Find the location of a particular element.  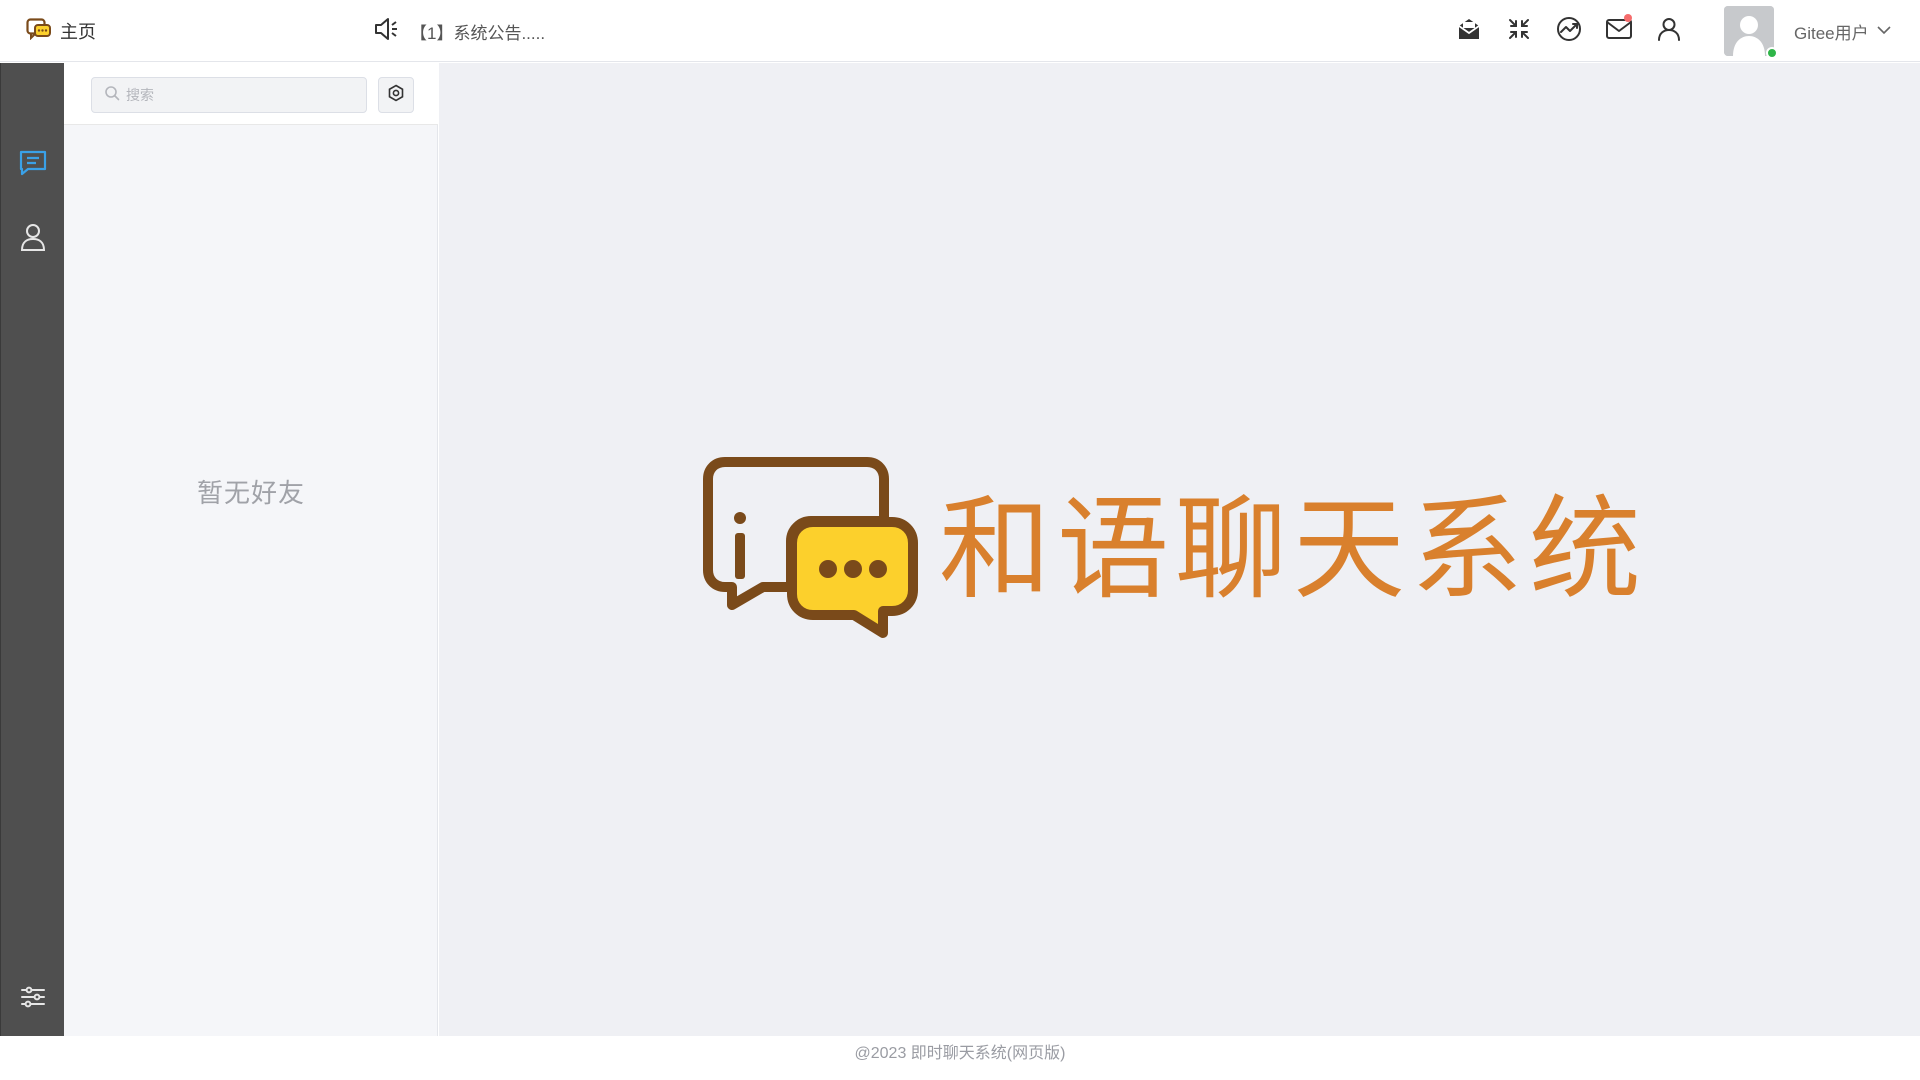

top-header: 主页 【1】系统公告..... Gitee用户 is located at coordinates (960, 31).